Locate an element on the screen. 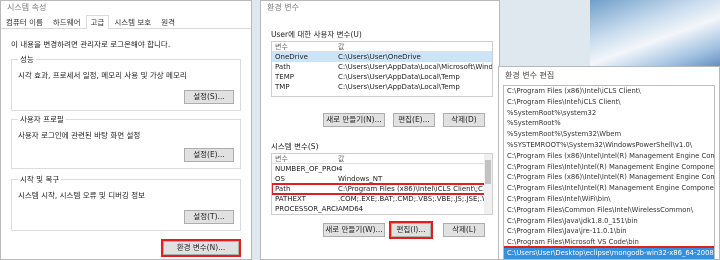  variable-name: TEMP is located at coordinates (284, 77).